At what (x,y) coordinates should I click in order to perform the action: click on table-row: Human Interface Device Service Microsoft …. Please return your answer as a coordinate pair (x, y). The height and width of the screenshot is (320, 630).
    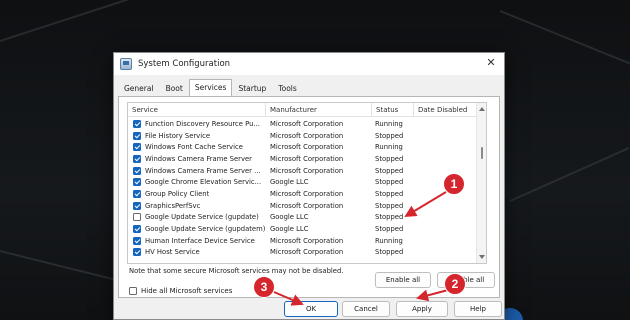
    Looking at the image, I should click on (302, 241).